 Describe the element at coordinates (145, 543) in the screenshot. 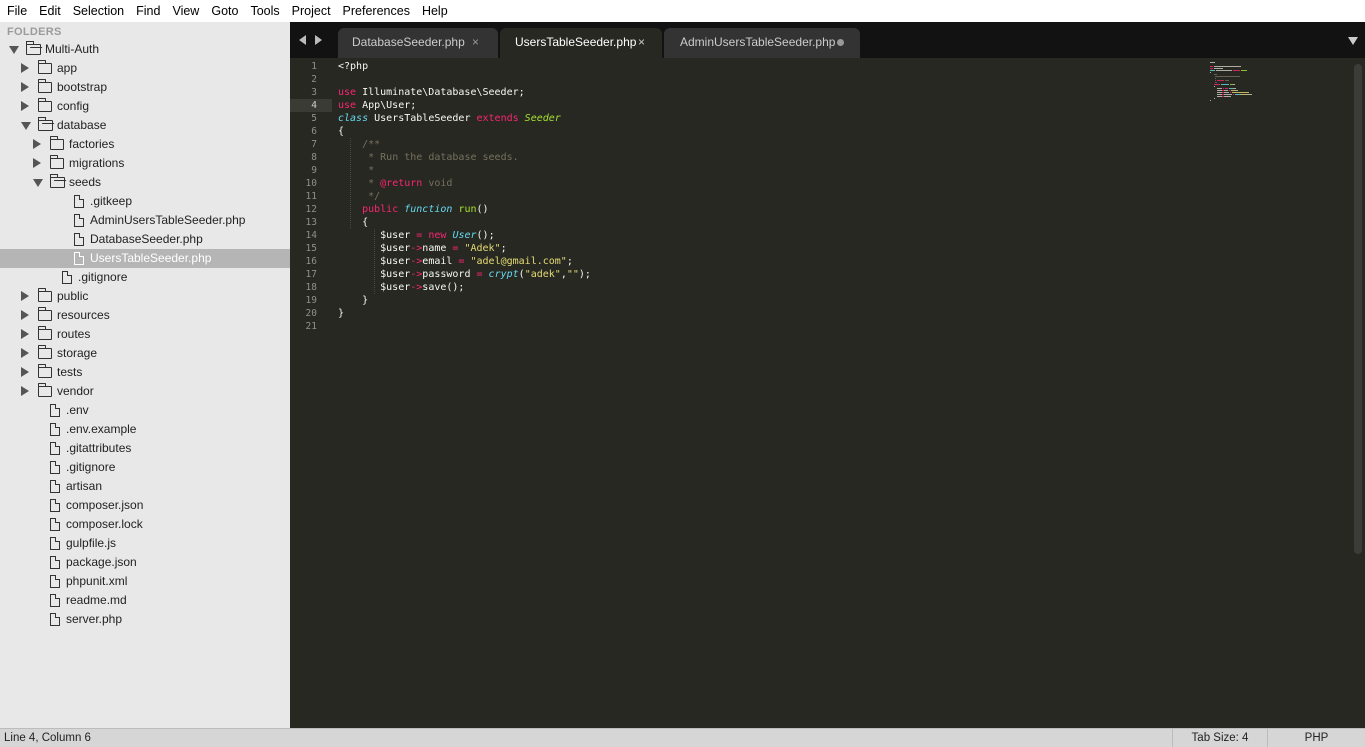

I see `file-item: gulpfile.js` at that location.